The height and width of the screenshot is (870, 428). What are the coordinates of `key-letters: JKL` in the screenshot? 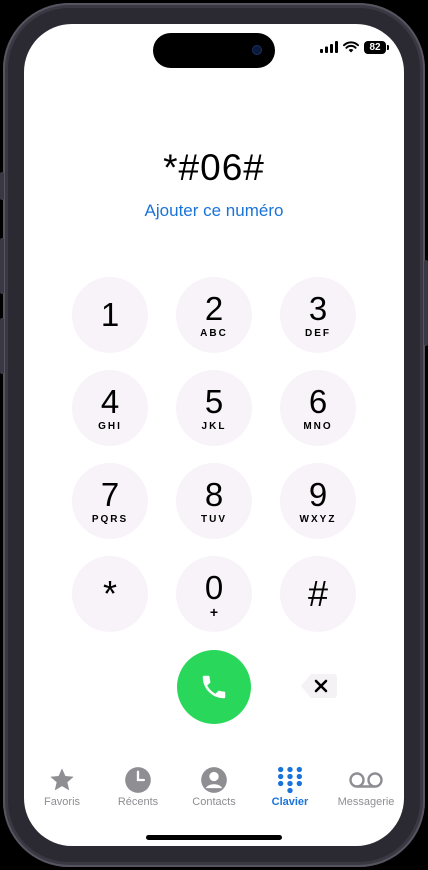 It's located at (214, 426).